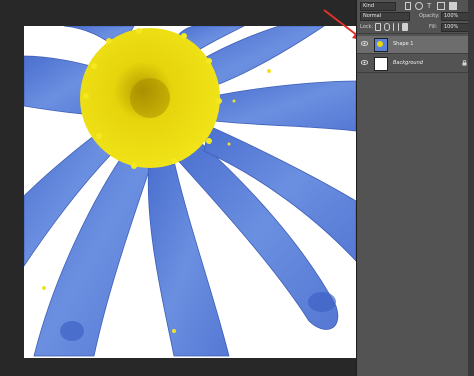 This screenshot has height=376, width=474. I want to click on thumbnail-flower, so click(380, 44).